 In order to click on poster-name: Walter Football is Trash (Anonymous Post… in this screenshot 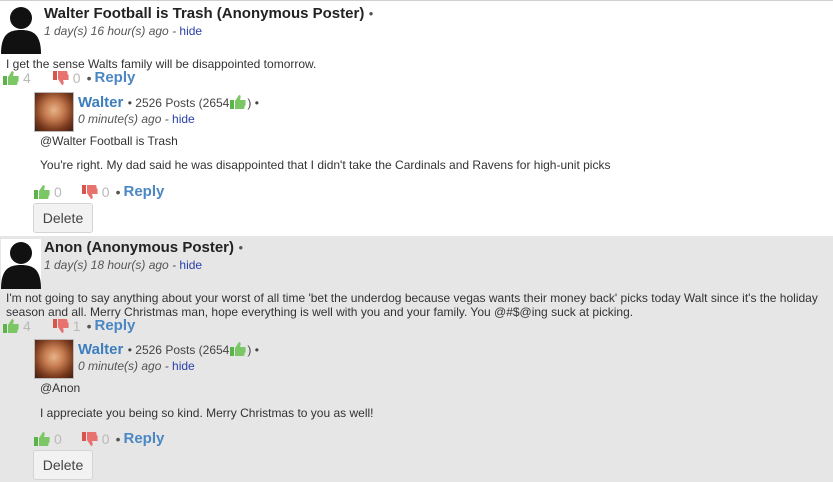, I will do `click(204, 13)`.